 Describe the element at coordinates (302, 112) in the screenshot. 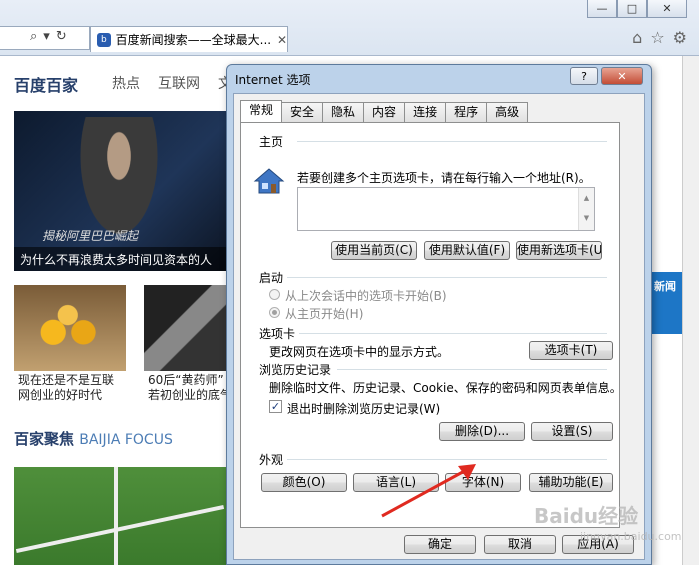

I see `tab-security: 安全` at that location.